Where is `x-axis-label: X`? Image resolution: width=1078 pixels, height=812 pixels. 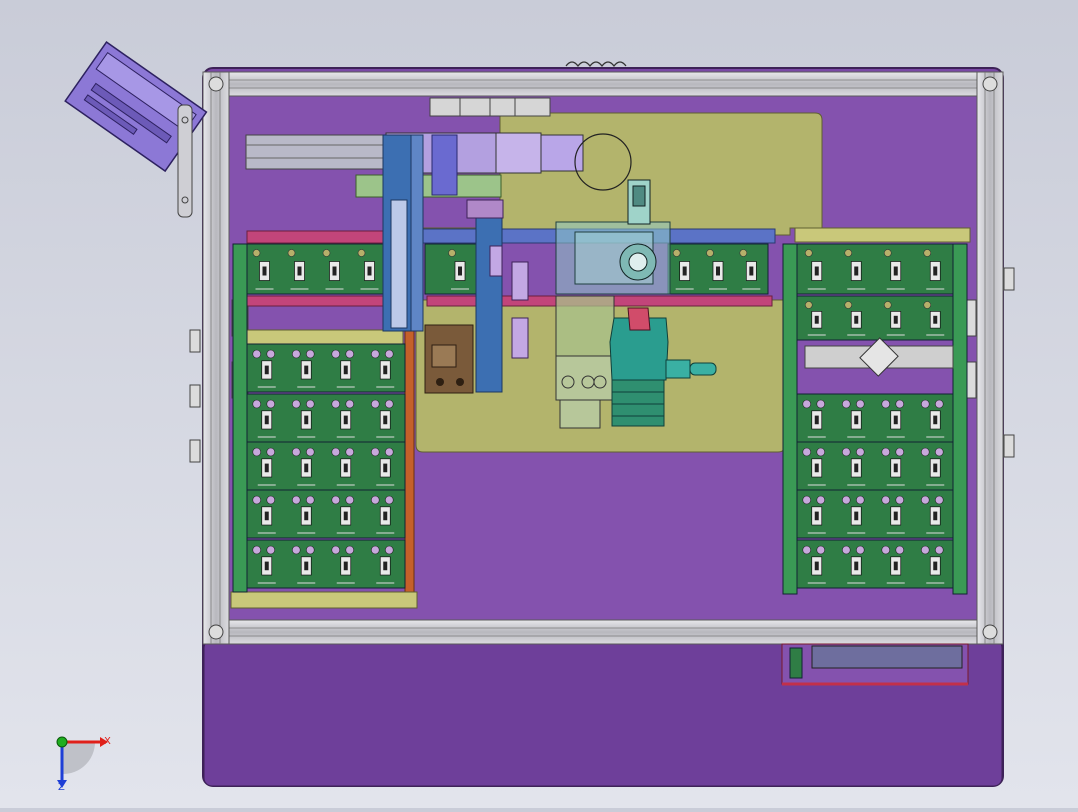
x-axis-label: X is located at coordinates (107, 741).